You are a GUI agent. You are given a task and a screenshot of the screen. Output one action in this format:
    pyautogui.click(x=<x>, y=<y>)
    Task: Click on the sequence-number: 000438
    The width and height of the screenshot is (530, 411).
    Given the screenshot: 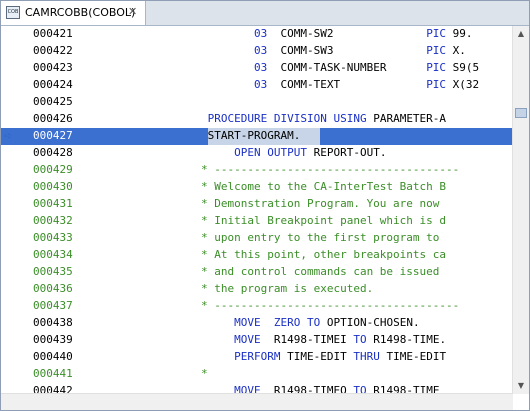 What is the action you would take?
    pyautogui.click(x=53, y=322)
    